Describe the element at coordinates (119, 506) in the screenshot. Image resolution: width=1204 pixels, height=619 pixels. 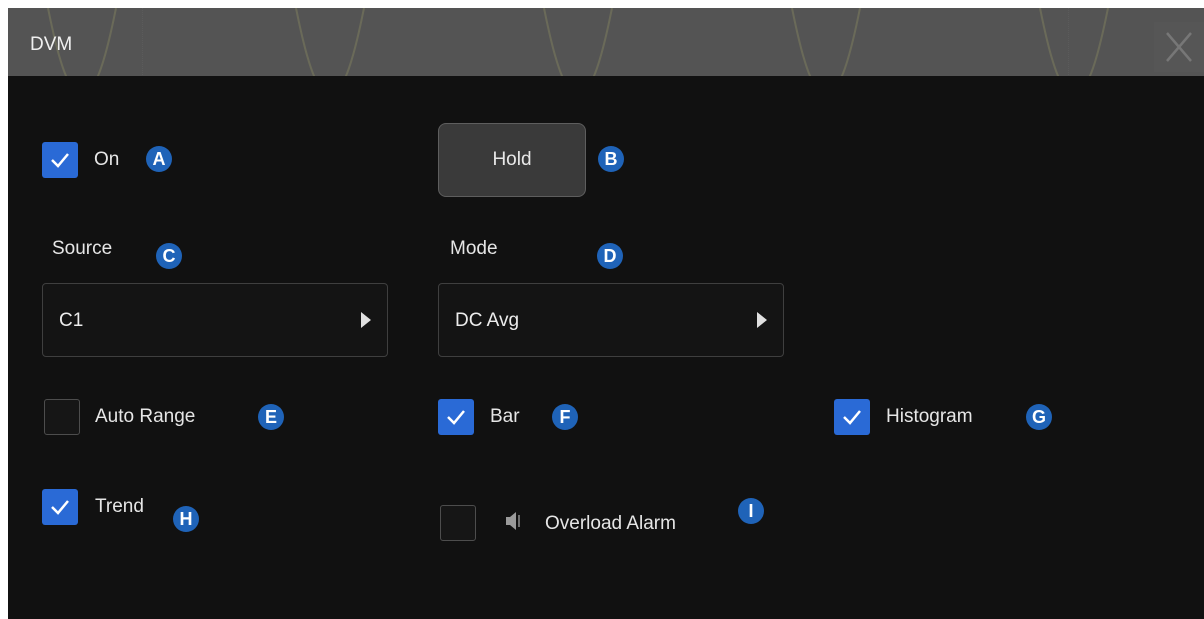
I see `trend-label: Trend` at that location.